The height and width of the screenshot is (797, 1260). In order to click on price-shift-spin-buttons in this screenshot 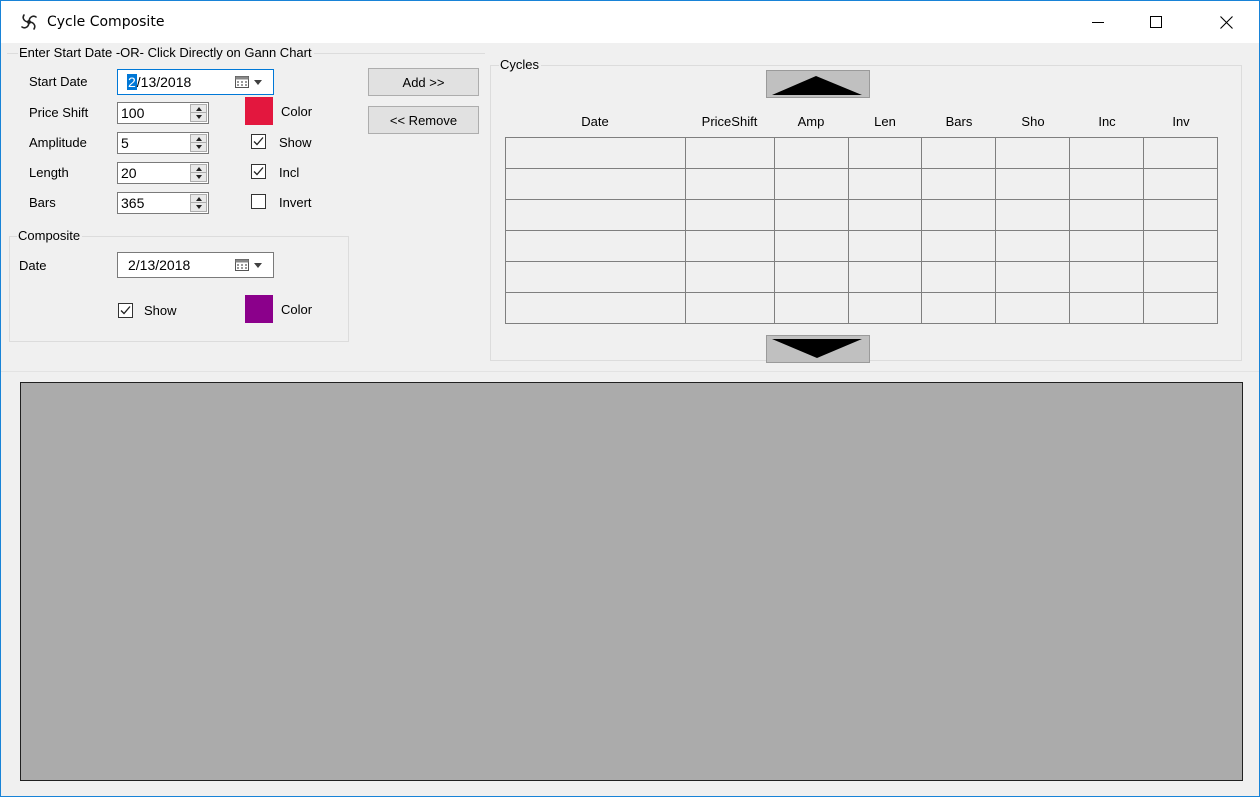, I will do `click(198, 113)`.